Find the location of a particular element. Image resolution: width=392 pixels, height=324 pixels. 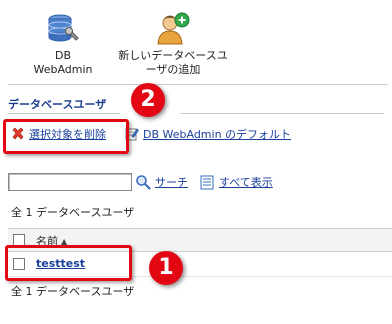

show-all-action: すべて表示 is located at coordinates (236, 182).